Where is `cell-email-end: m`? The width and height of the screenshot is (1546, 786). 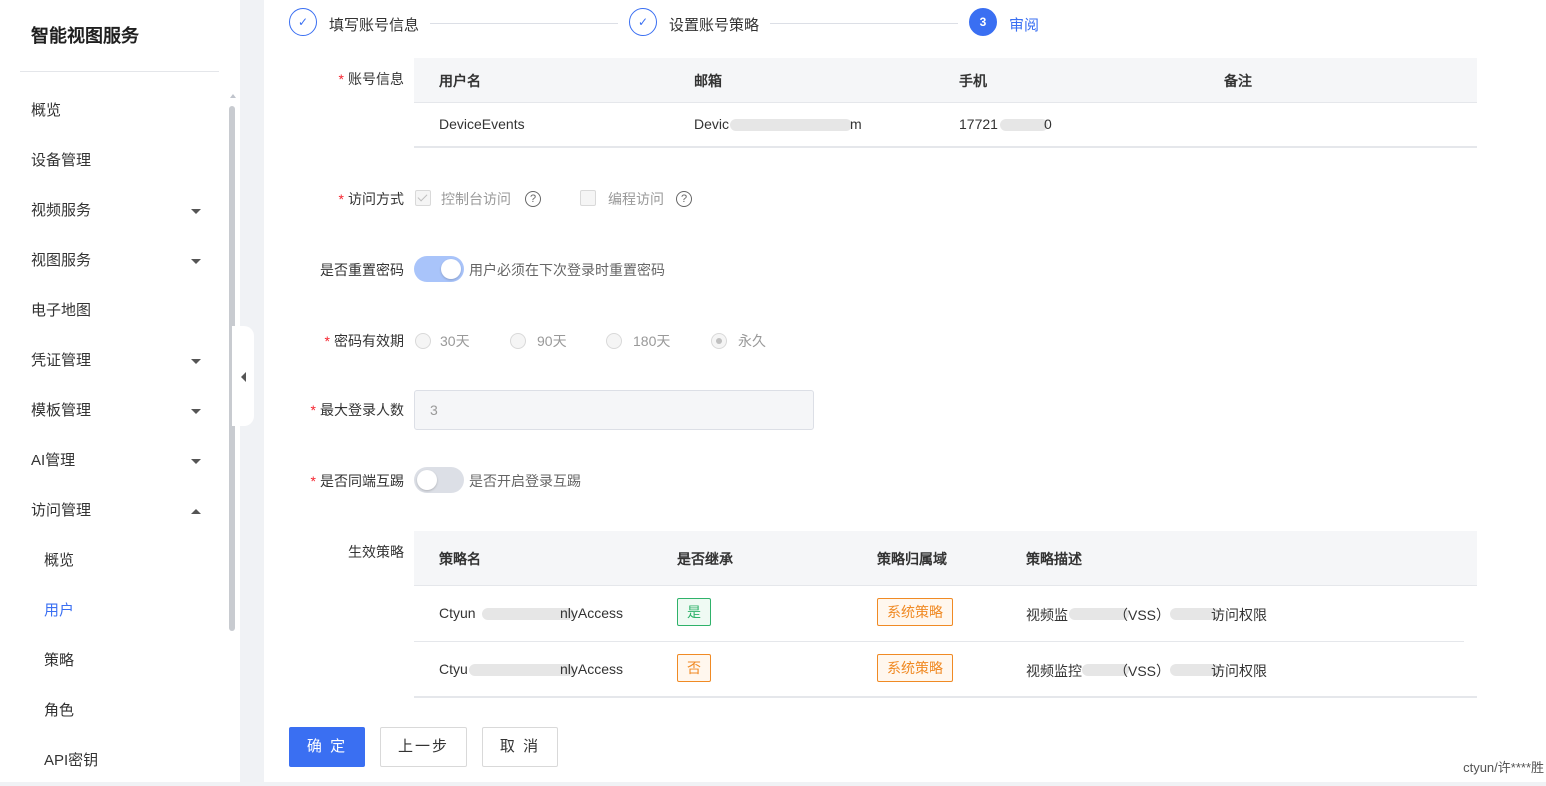
cell-email-end: m is located at coordinates (856, 124).